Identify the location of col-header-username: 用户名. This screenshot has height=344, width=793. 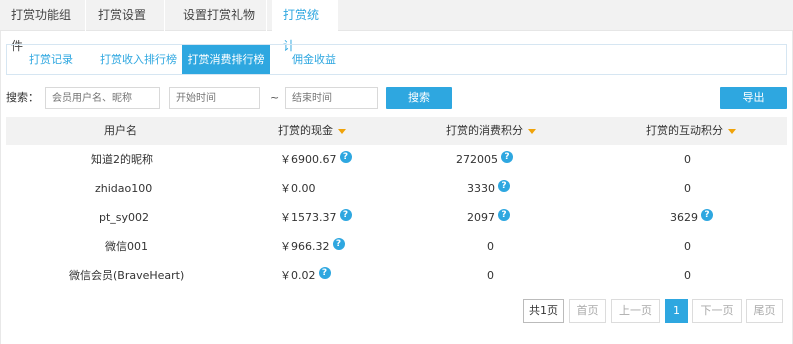
(120, 130).